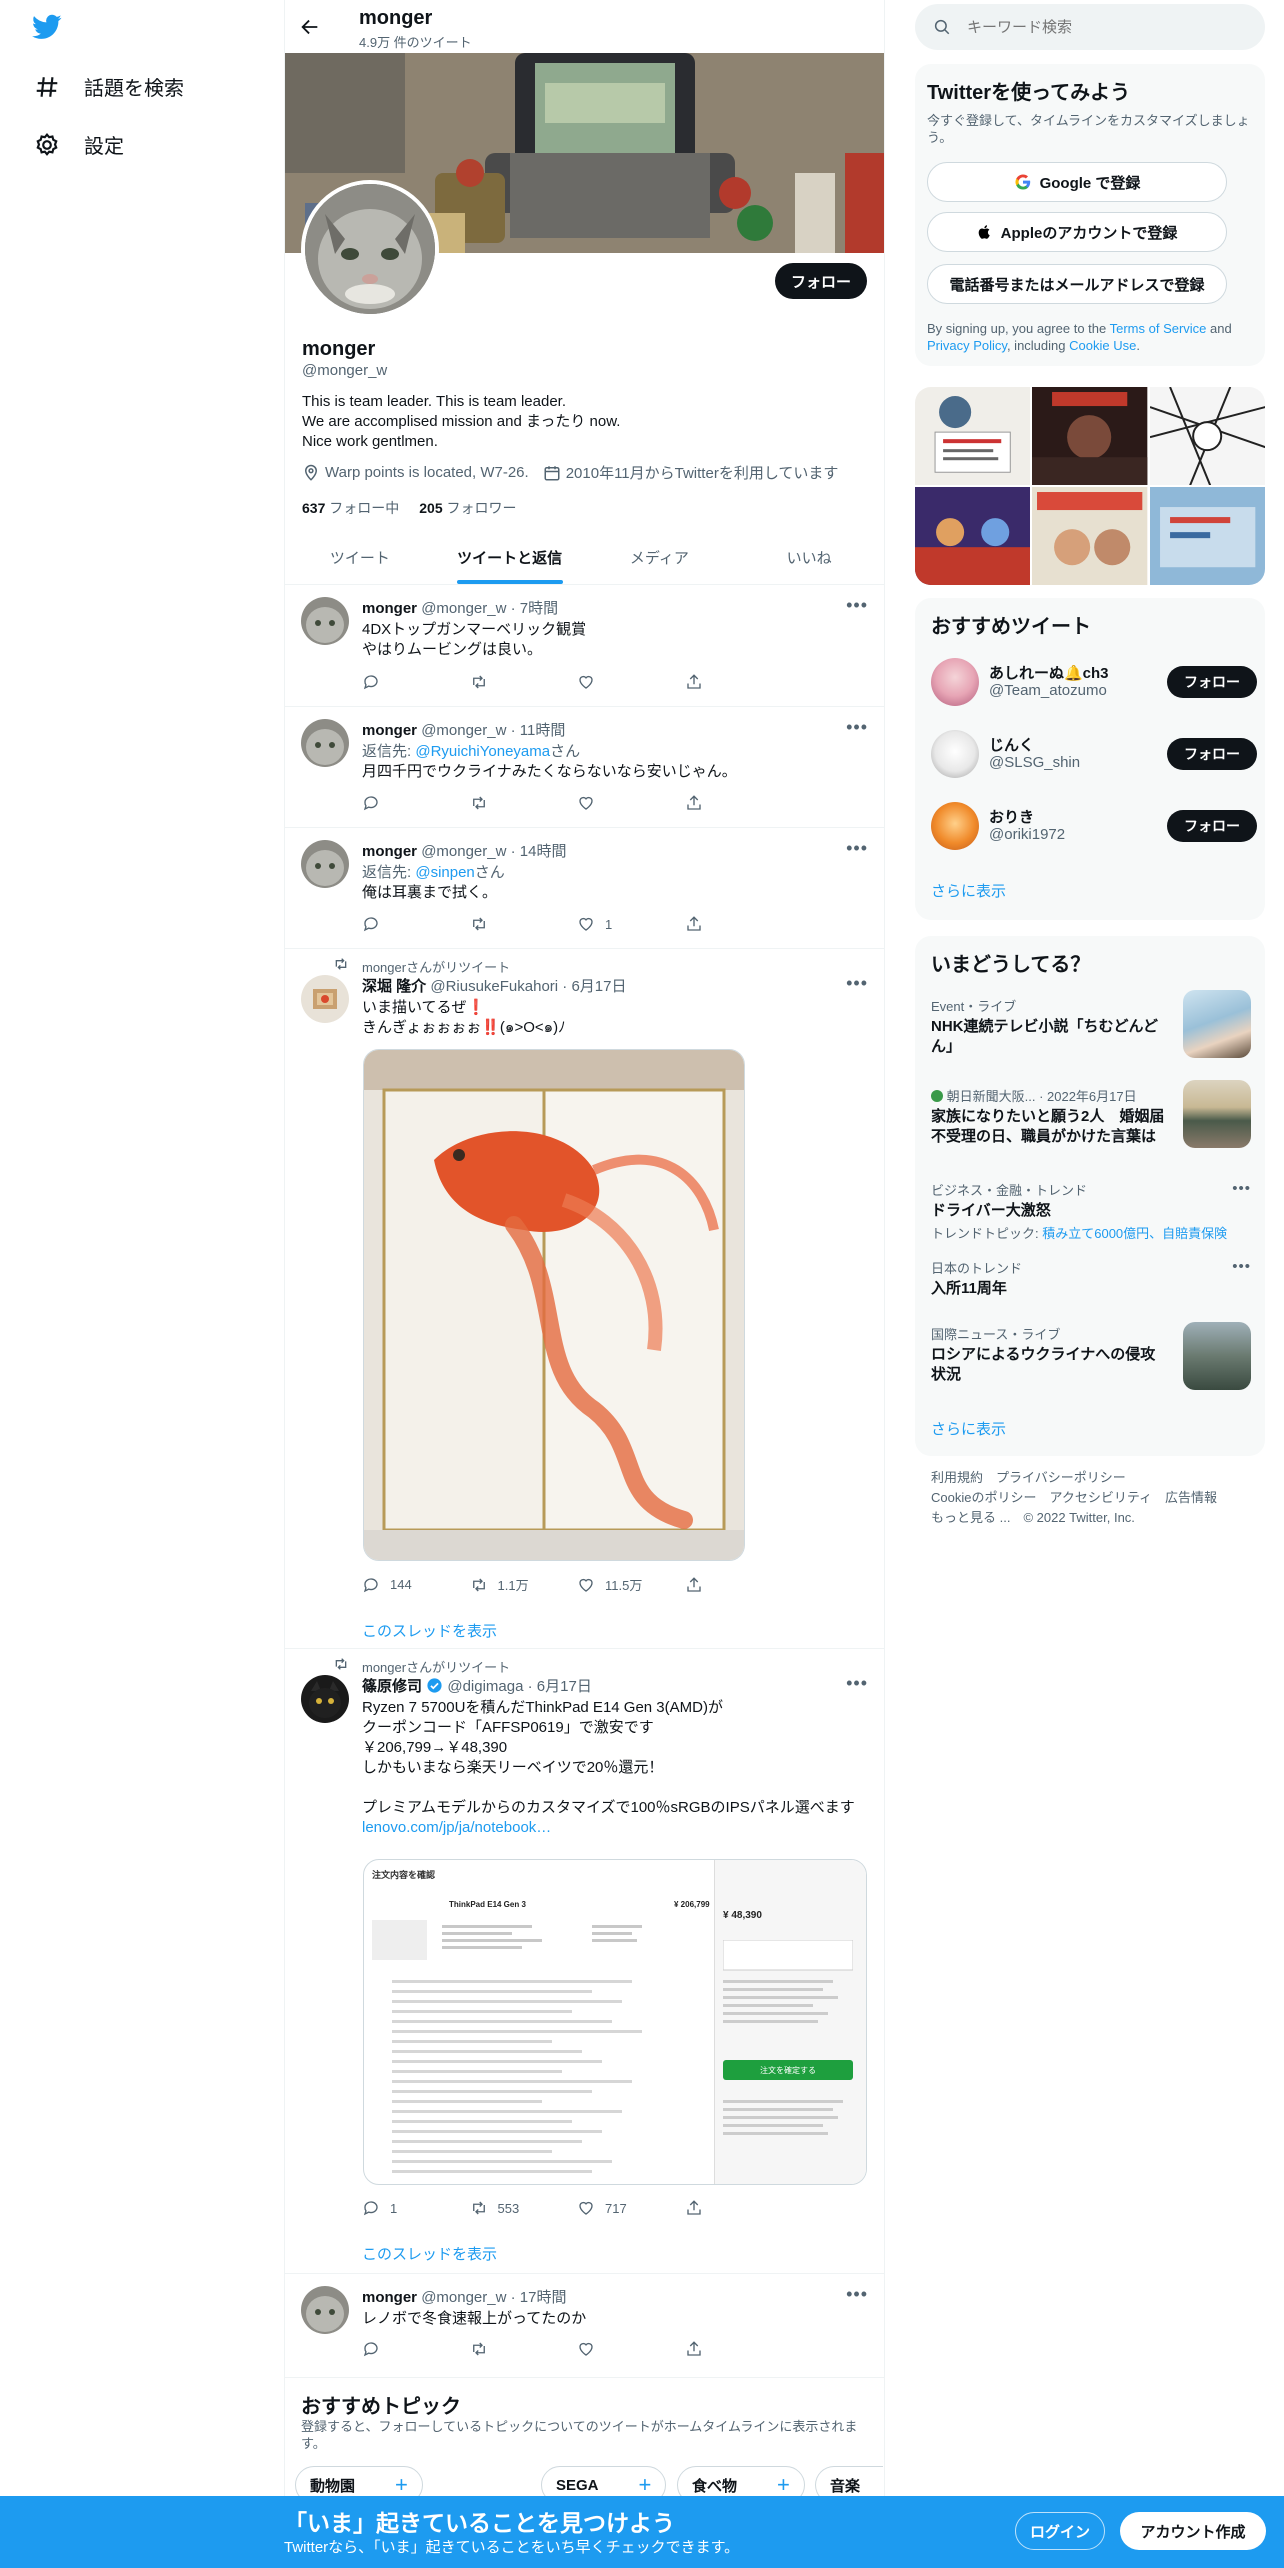 The width and height of the screenshot is (1284, 2568). What do you see at coordinates (1193, 2531) in the screenshot?
I see `signup-button: アカウント作成` at bounding box center [1193, 2531].